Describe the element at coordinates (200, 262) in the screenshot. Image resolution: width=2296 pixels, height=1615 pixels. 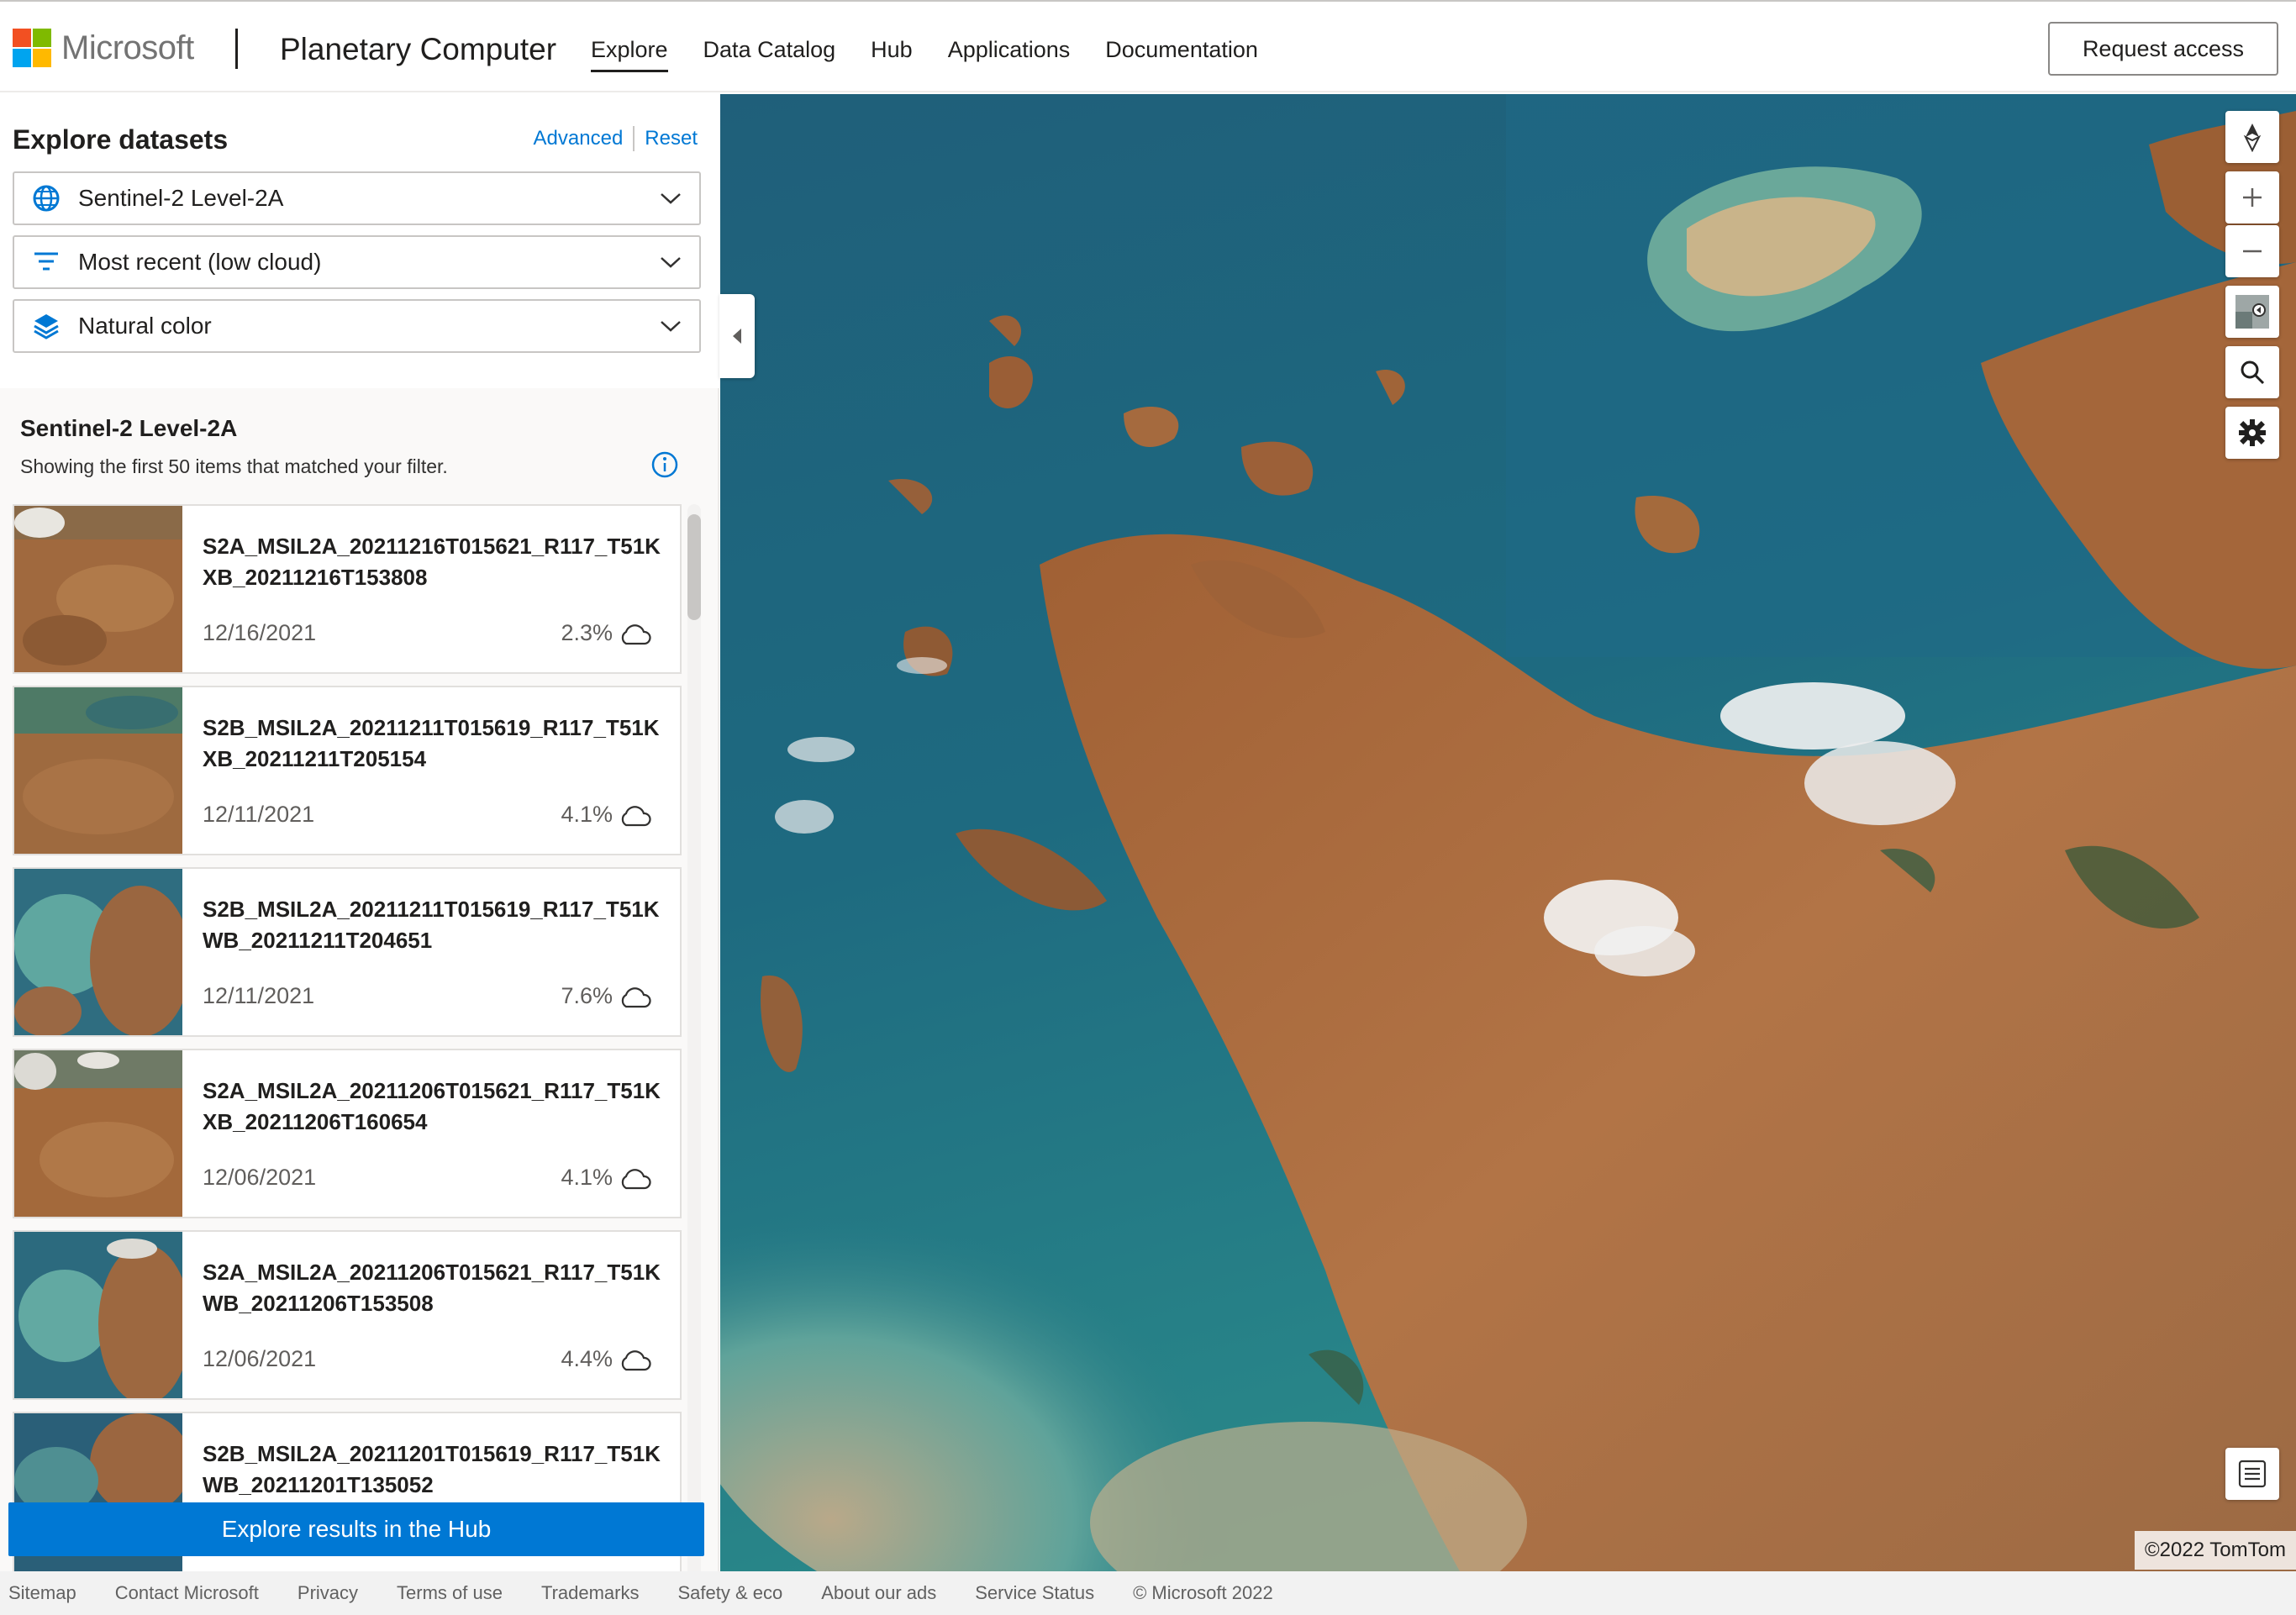
I see `filter-dropdown-label: Most recent (low cloud)` at that location.